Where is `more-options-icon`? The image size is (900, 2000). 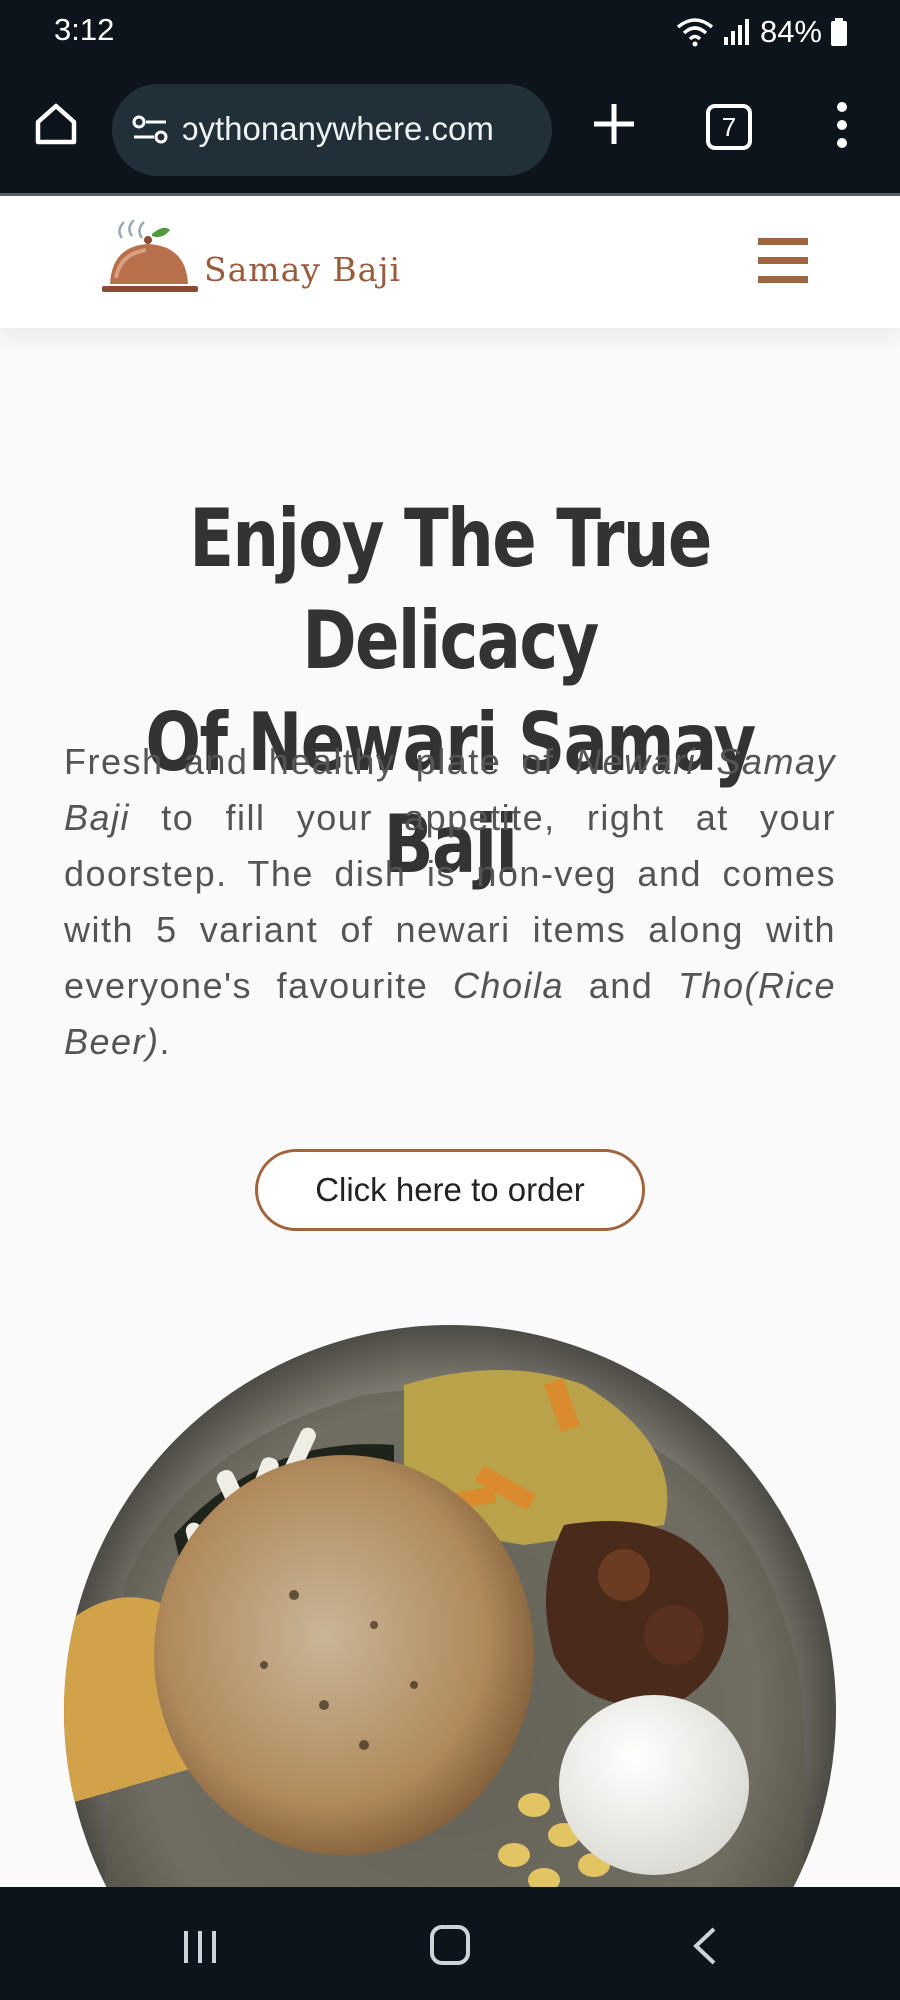 more-options-icon is located at coordinates (842, 130).